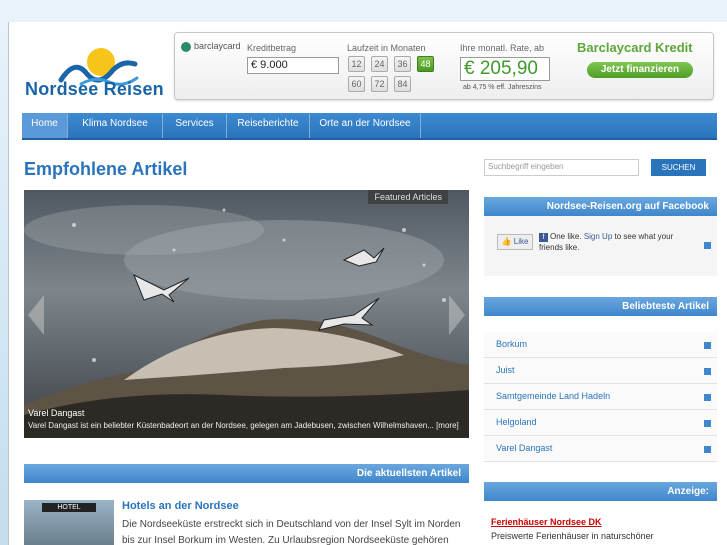 The width and height of the screenshot is (727, 545). I want to click on facebook-like-button: 👍 Like, so click(515, 242).